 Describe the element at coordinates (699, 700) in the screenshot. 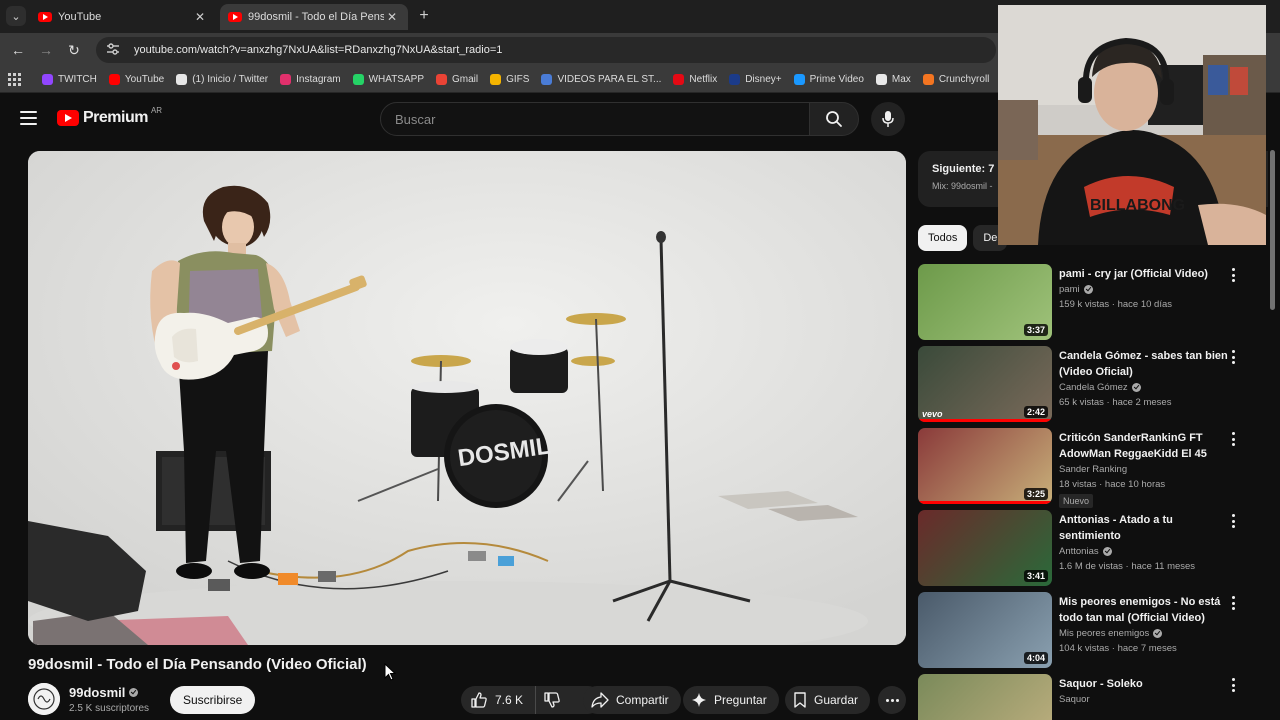

I see `sparkle-icon` at that location.